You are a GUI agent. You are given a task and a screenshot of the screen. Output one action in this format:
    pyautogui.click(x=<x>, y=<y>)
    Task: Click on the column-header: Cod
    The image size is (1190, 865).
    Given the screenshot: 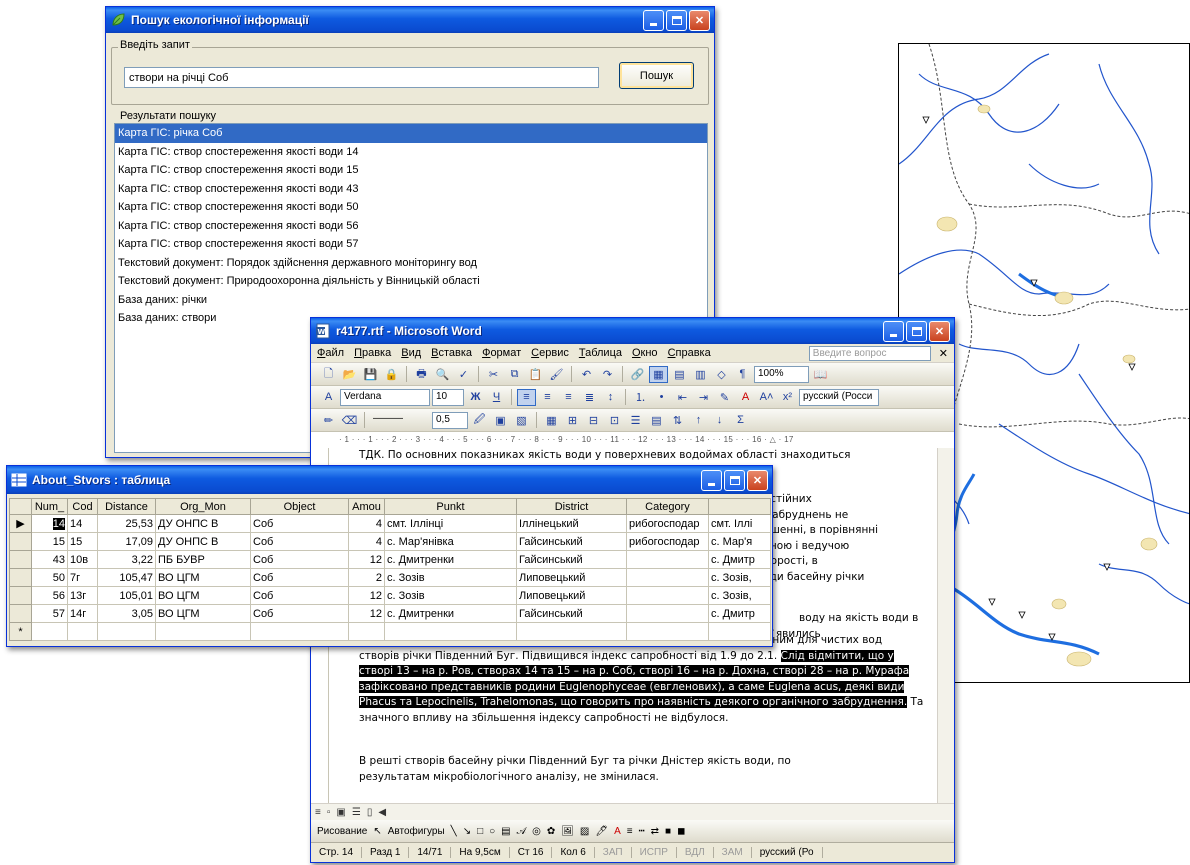 What is the action you would take?
    pyautogui.click(x=82, y=506)
    